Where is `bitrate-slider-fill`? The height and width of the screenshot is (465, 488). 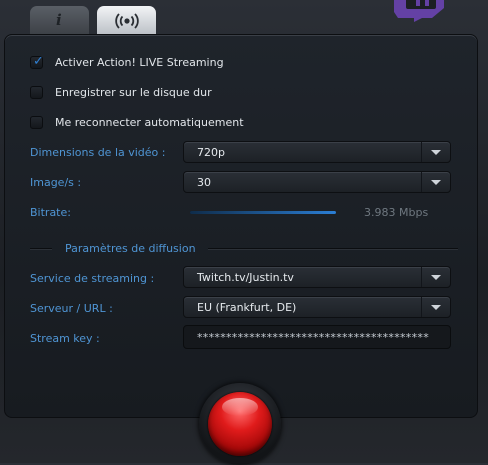
bitrate-slider-fill is located at coordinates (263, 212).